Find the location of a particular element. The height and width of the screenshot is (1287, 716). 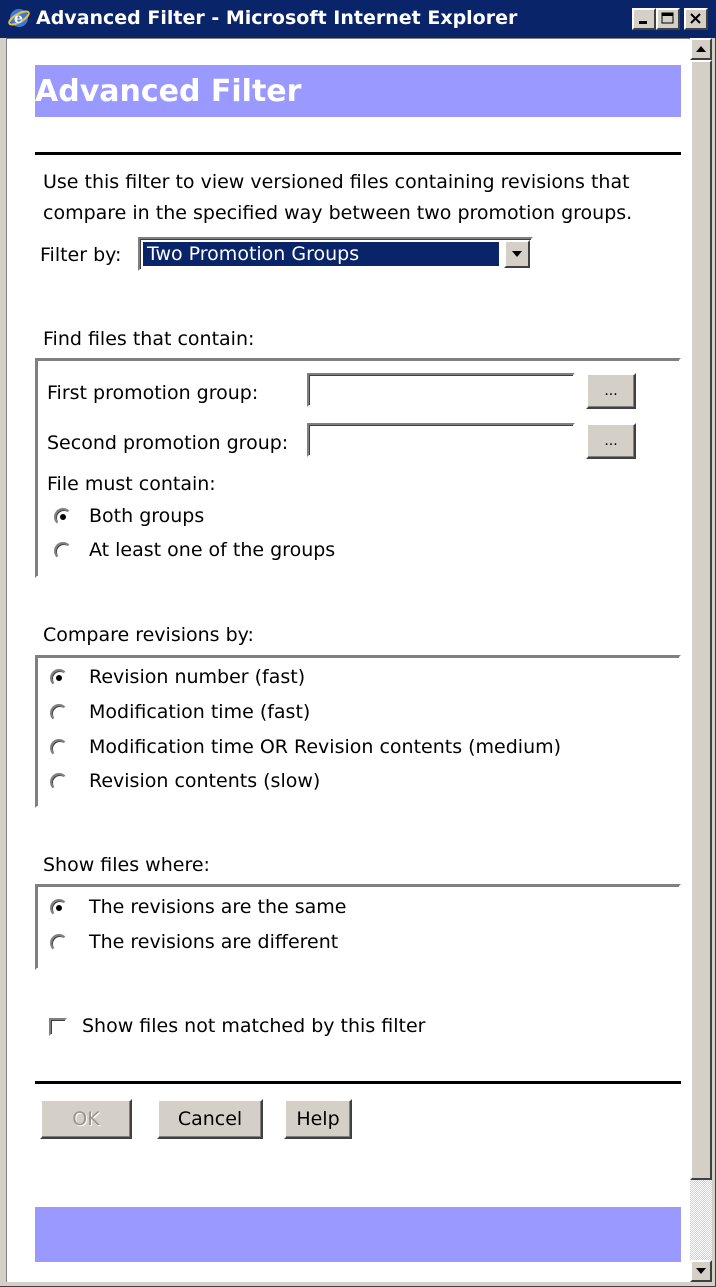

close-button is located at coordinates (696, 19).